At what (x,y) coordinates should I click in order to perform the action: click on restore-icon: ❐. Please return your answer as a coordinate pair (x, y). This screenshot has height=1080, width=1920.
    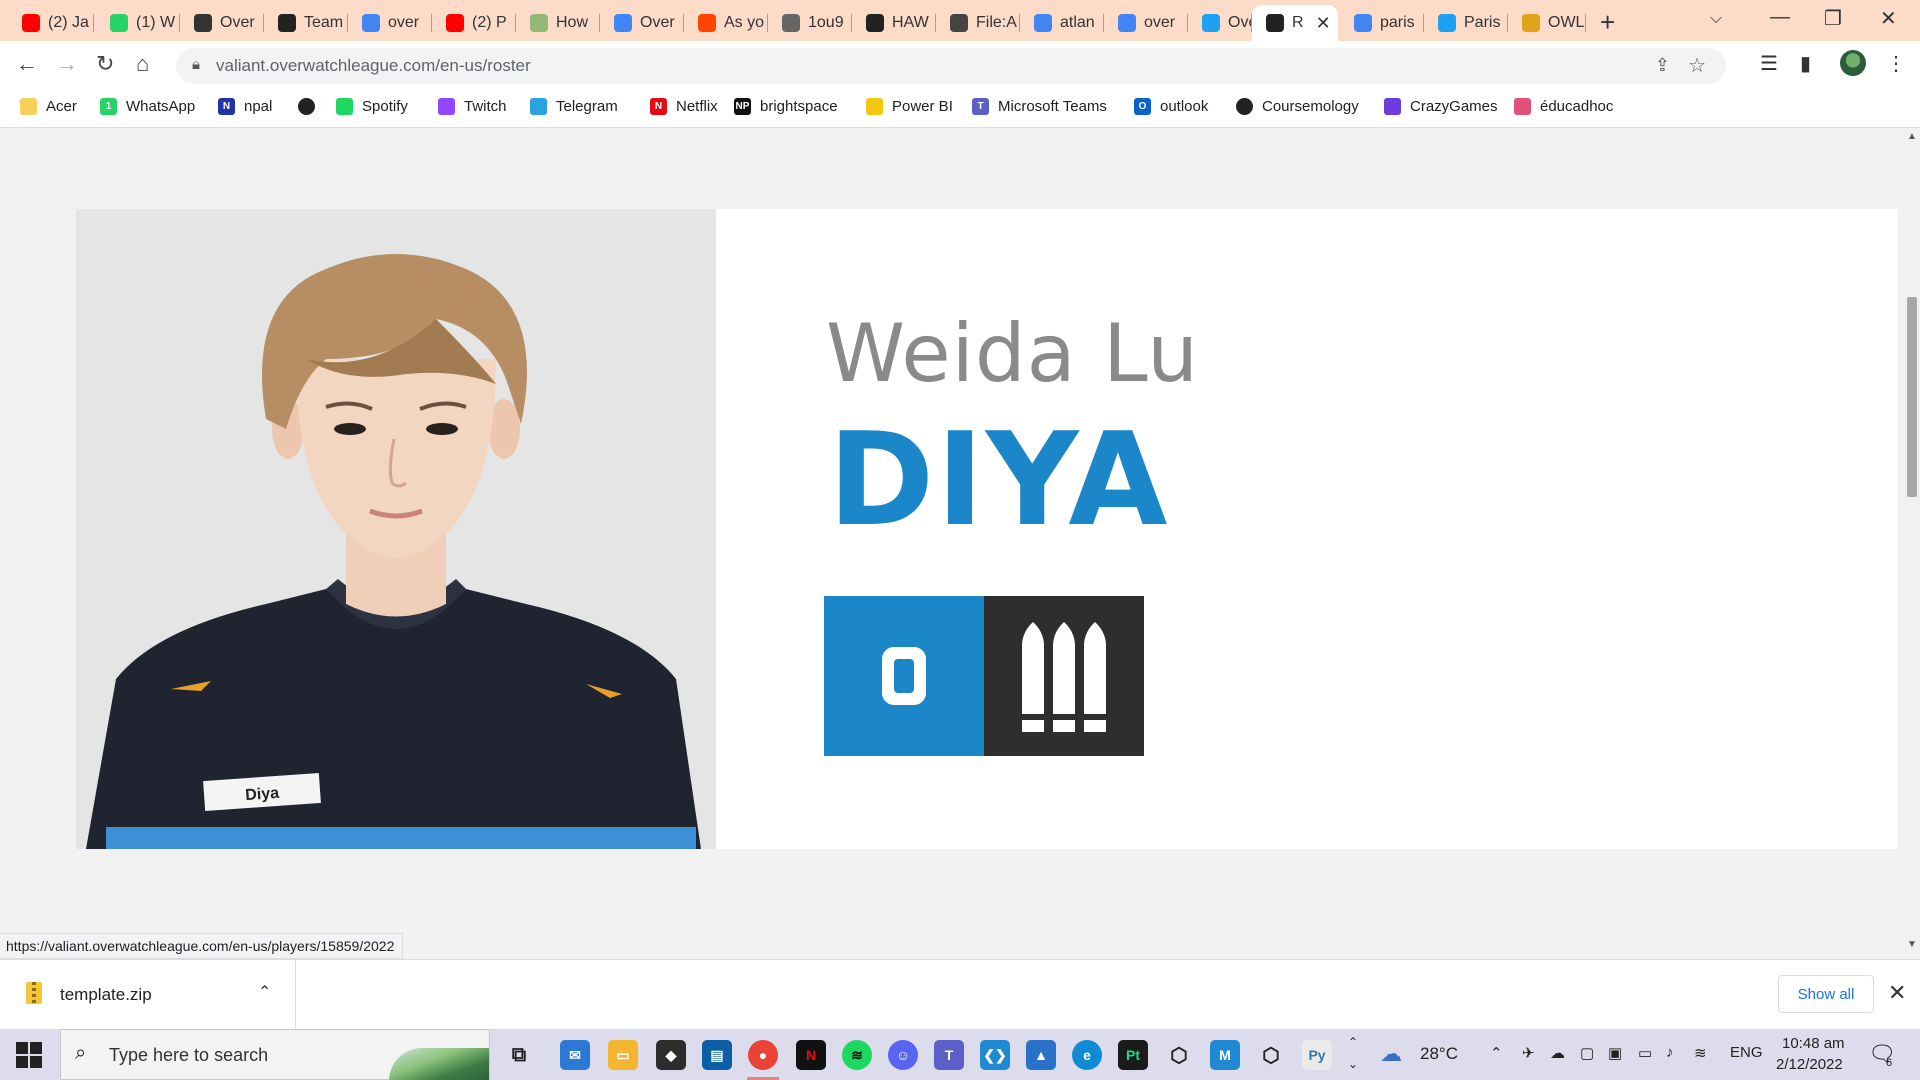
    Looking at the image, I should click on (1833, 18).